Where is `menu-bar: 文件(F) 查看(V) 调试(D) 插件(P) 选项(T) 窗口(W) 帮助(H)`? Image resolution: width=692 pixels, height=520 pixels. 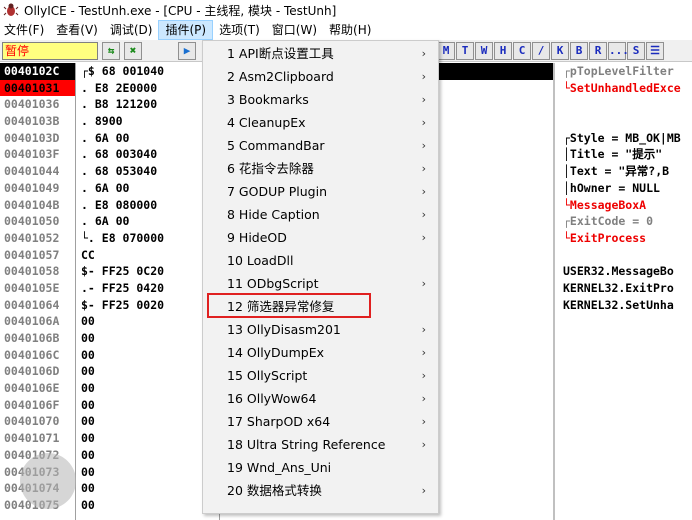
menu-bar: 文件(F) 查看(V) 调试(D) 插件(P) 选项(T) 窗口(W) 帮助(H) is located at coordinates (346, 30).